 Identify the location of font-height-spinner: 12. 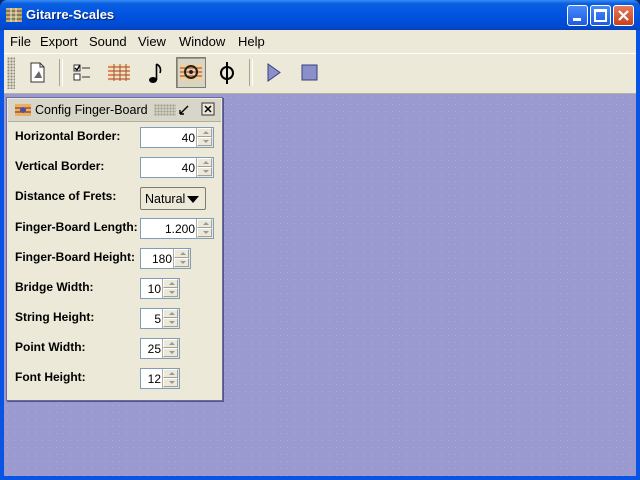
(160, 378).